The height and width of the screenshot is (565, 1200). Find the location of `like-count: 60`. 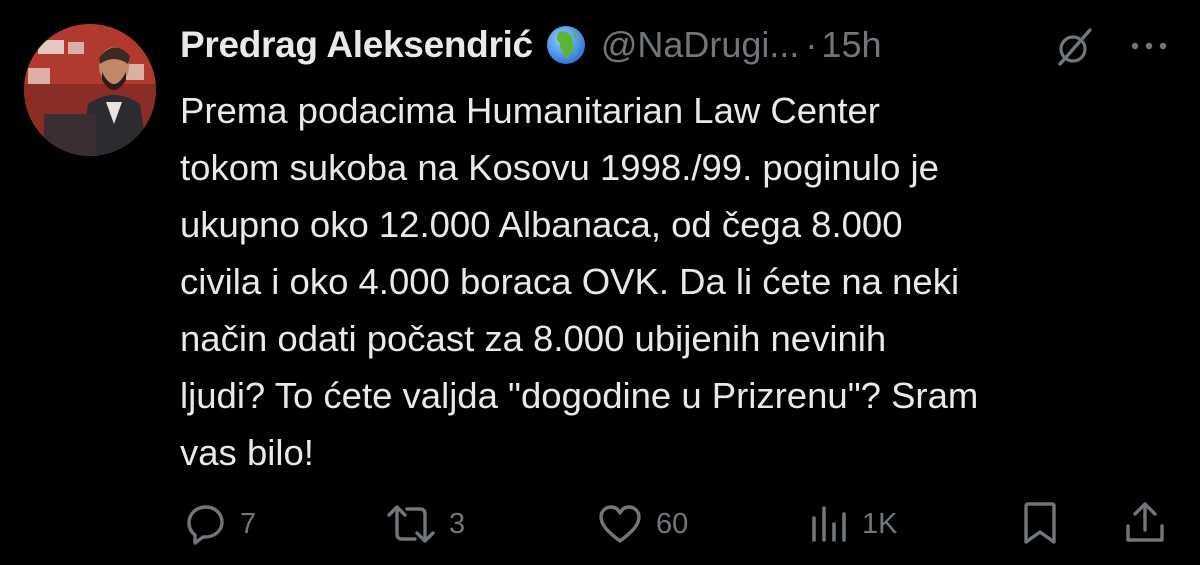

like-count: 60 is located at coordinates (672, 523).